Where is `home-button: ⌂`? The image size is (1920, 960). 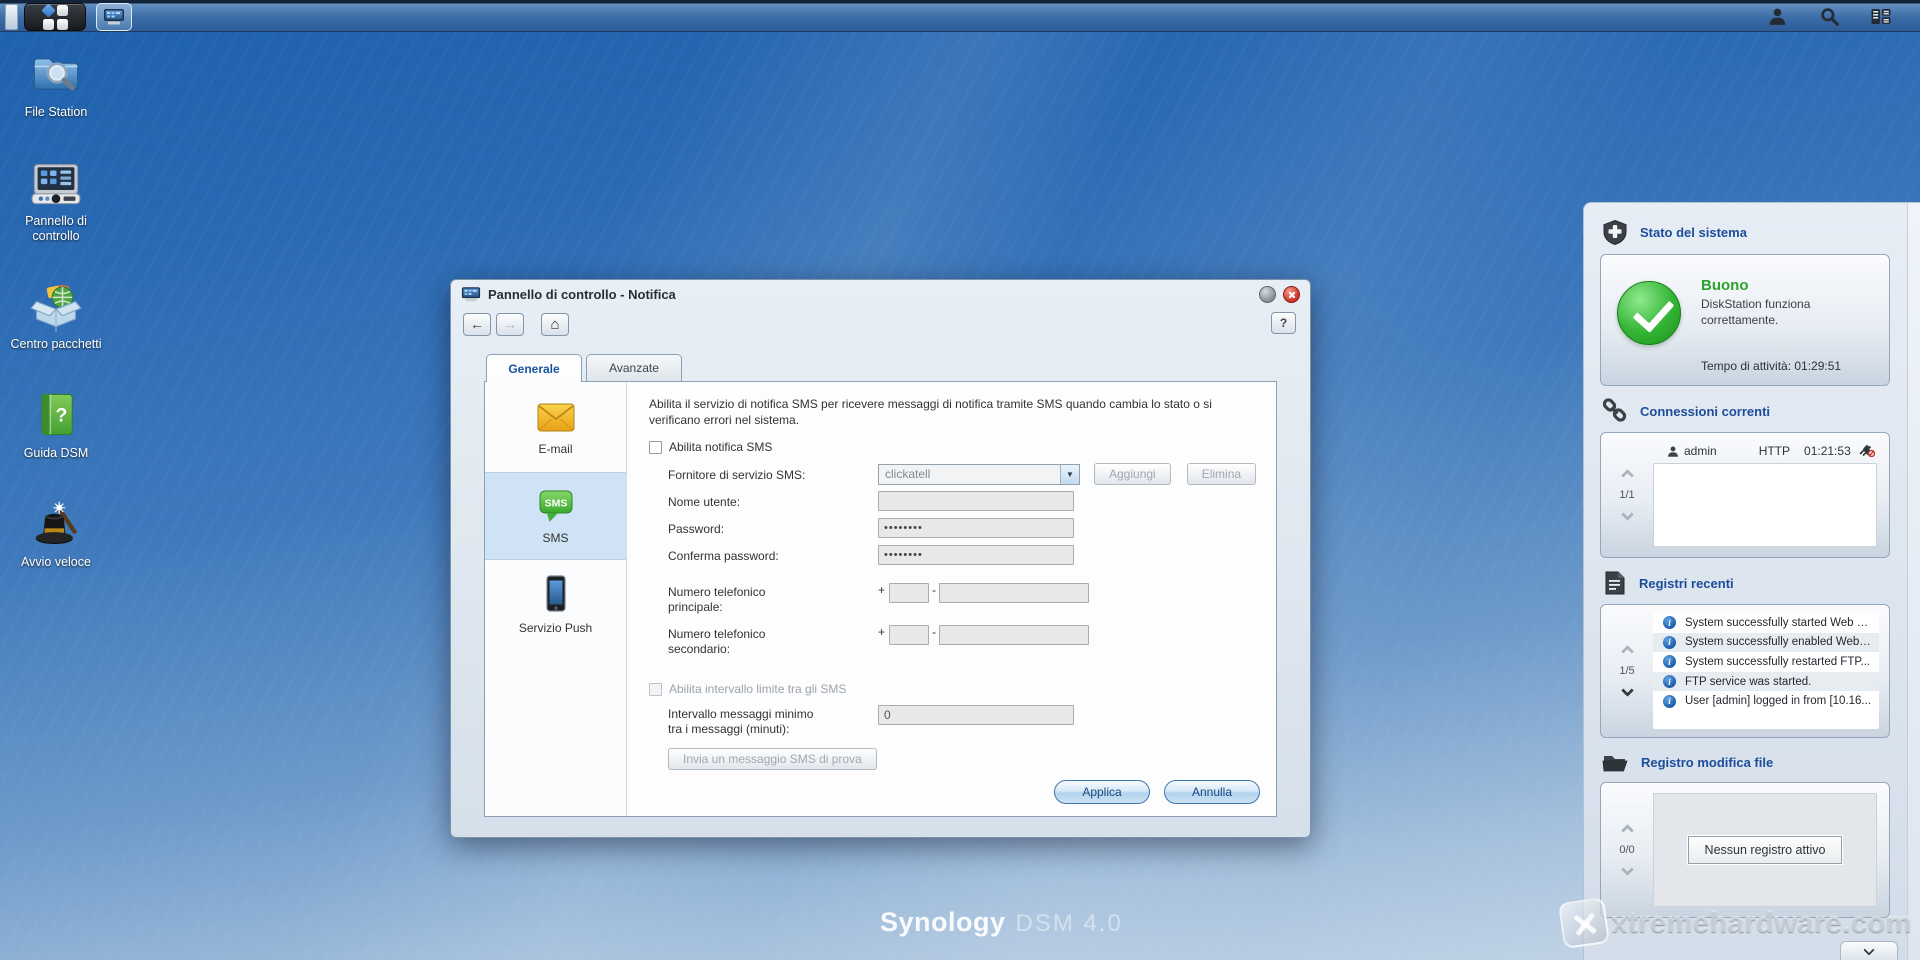
home-button: ⌂ is located at coordinates (555, 324).